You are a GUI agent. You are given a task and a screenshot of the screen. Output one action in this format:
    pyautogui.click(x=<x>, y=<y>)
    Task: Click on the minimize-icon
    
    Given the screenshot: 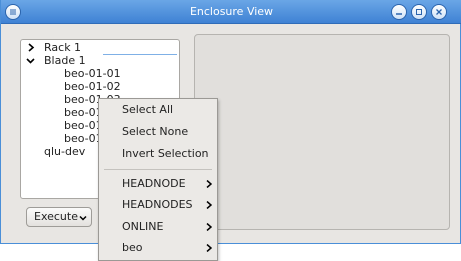 What is the action you would take?
    pyautogui.click(x=399, y=14)
    